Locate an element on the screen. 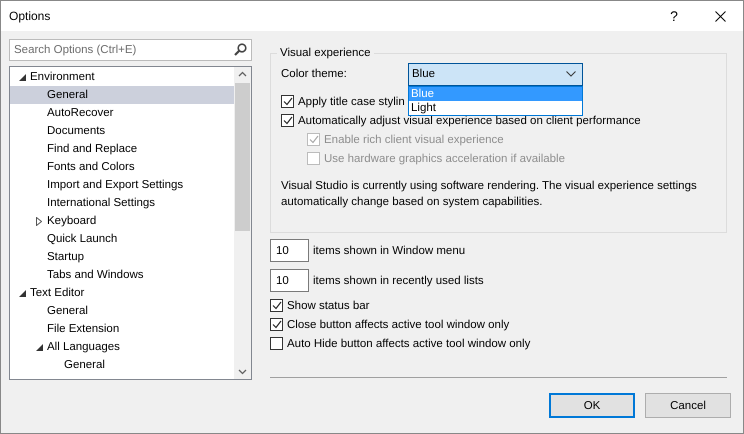 This screenshot has height=434, width=744. help-button: ? is located at coordinates (674, 16).